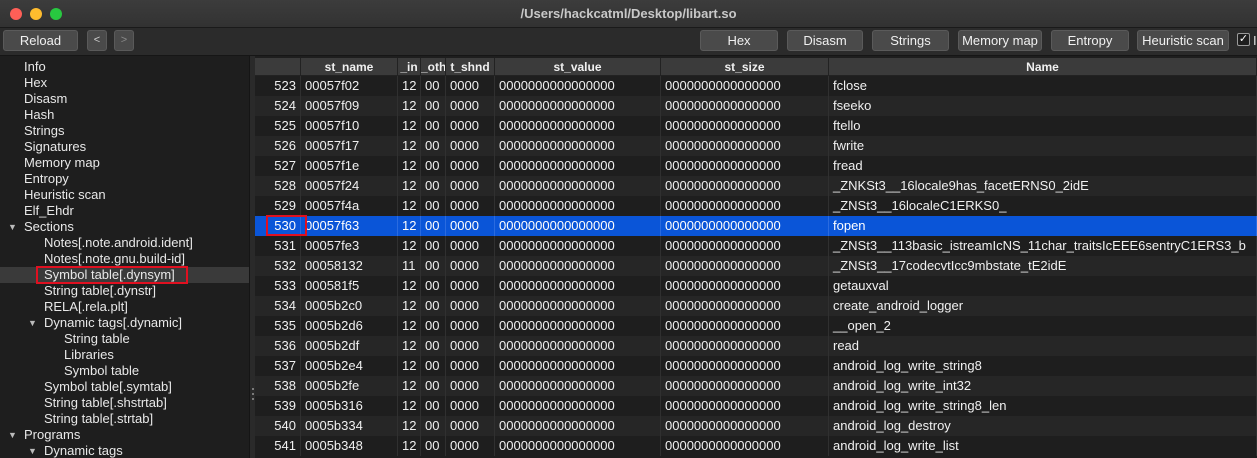  What do you see at coordinates (1183, 40) in the screenshot?
I see `heuristic-scan-button: Heuristic scan` at bounding box center [1183, 40].